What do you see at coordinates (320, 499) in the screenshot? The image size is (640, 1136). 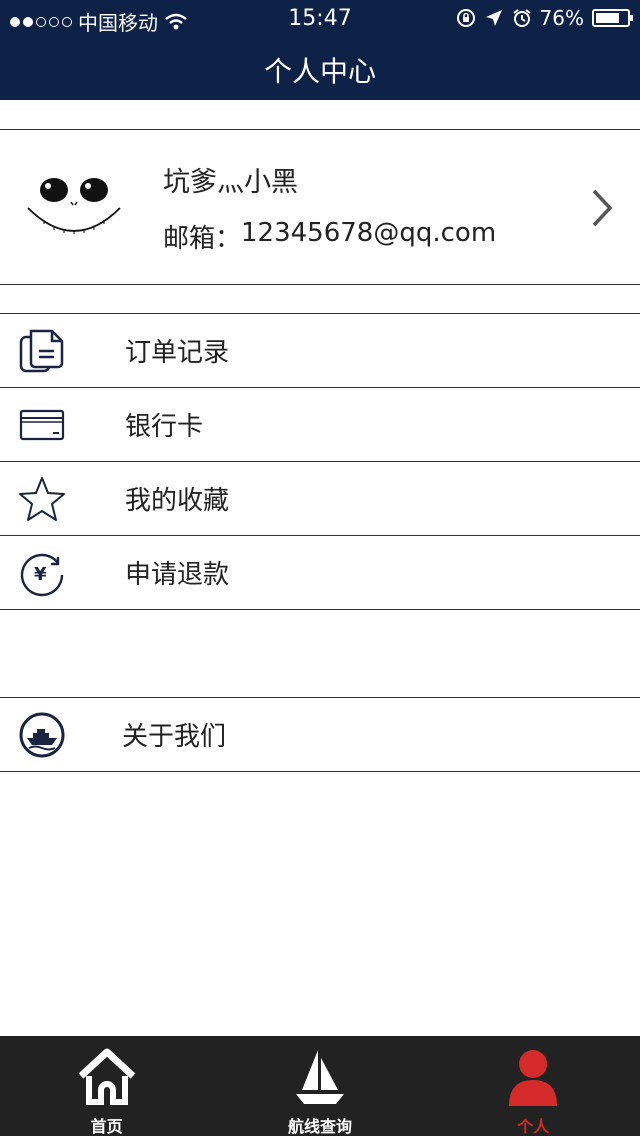 I see `menu-item-favorites: 我的收藏` at bounding box center [320, 499].